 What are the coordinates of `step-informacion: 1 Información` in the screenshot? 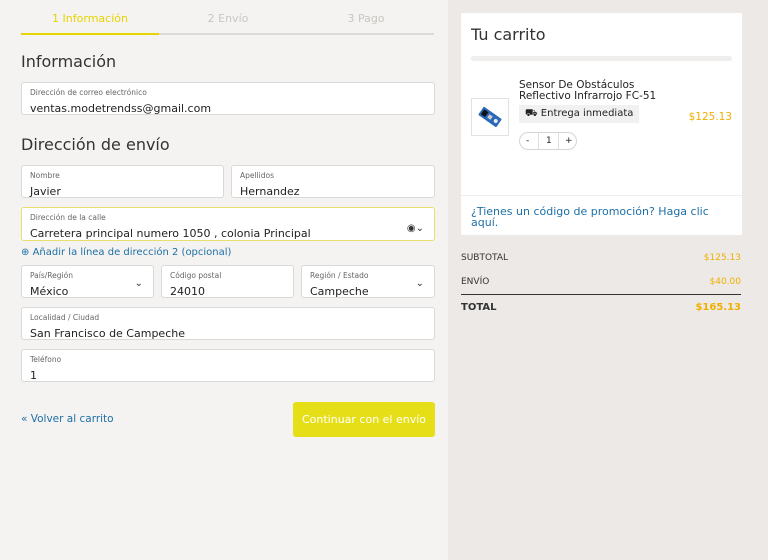 It's located at (90, 18).